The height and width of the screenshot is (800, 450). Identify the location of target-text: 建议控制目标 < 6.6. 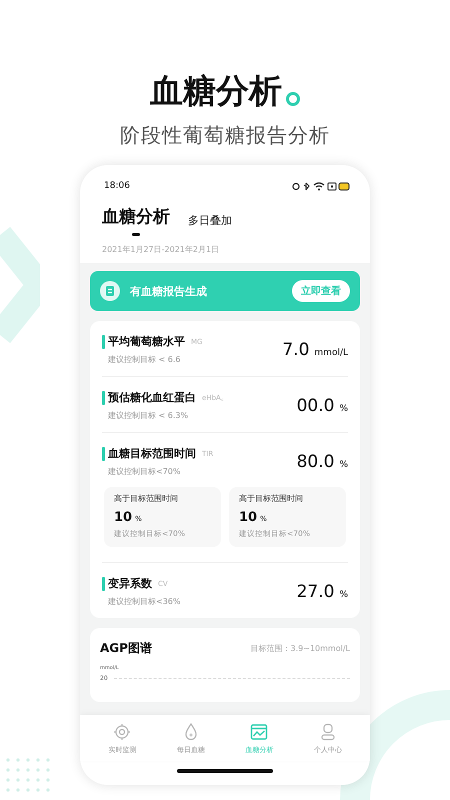
(145, 359).